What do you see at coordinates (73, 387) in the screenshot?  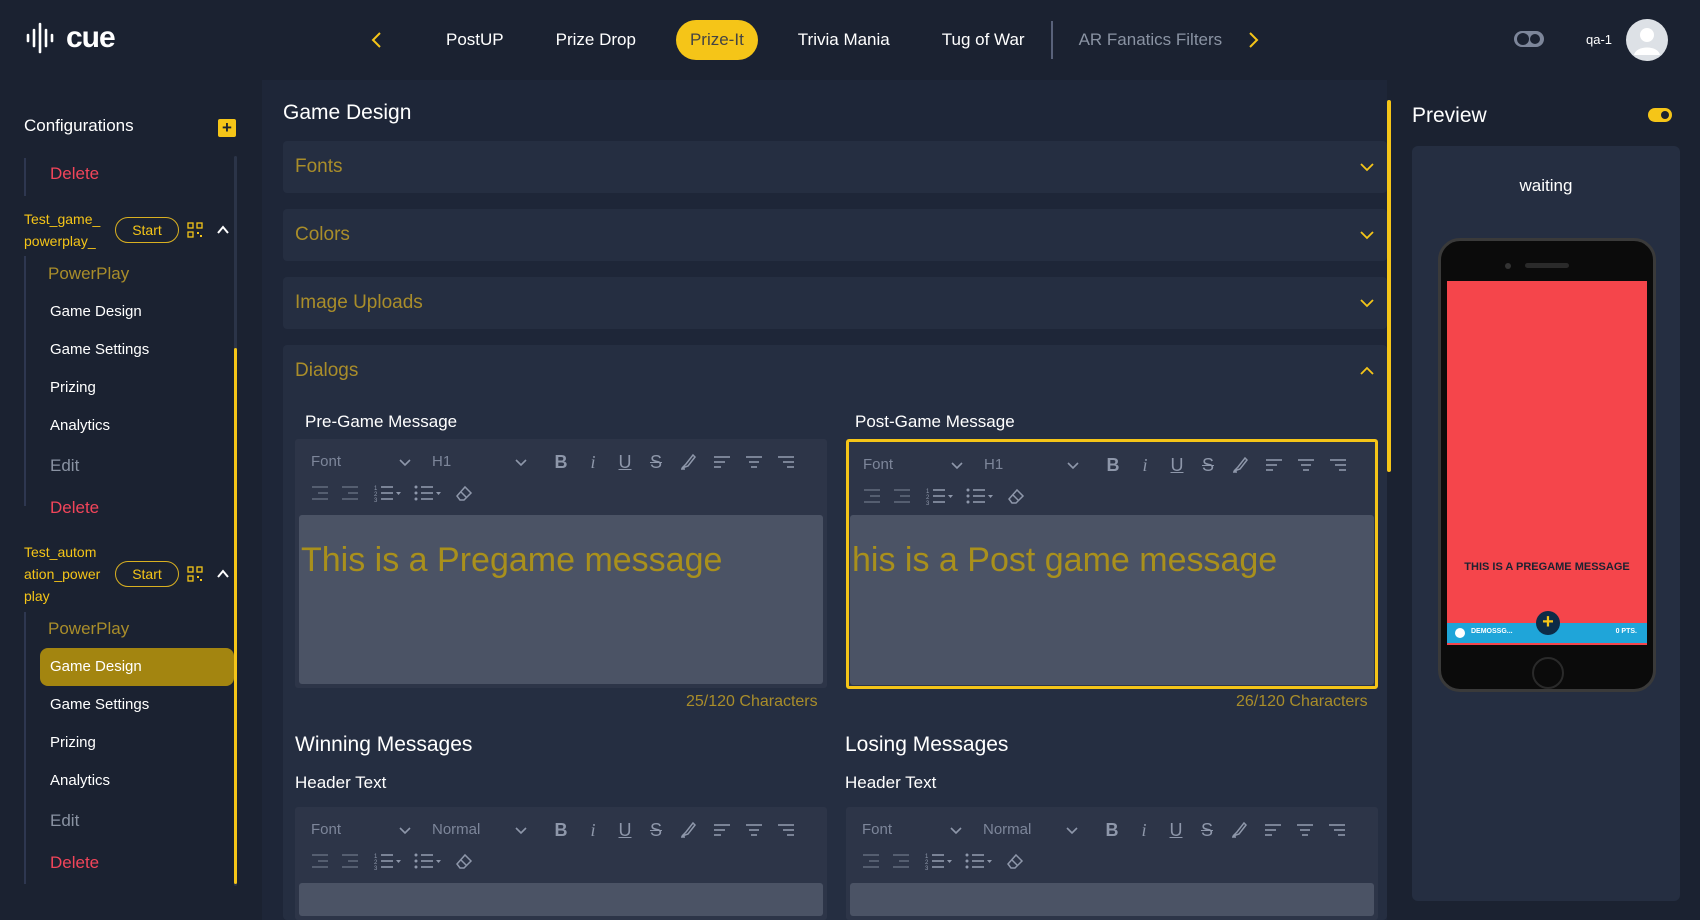 I see `nav-prizing: Prizing` at bounding box center [73, 387].